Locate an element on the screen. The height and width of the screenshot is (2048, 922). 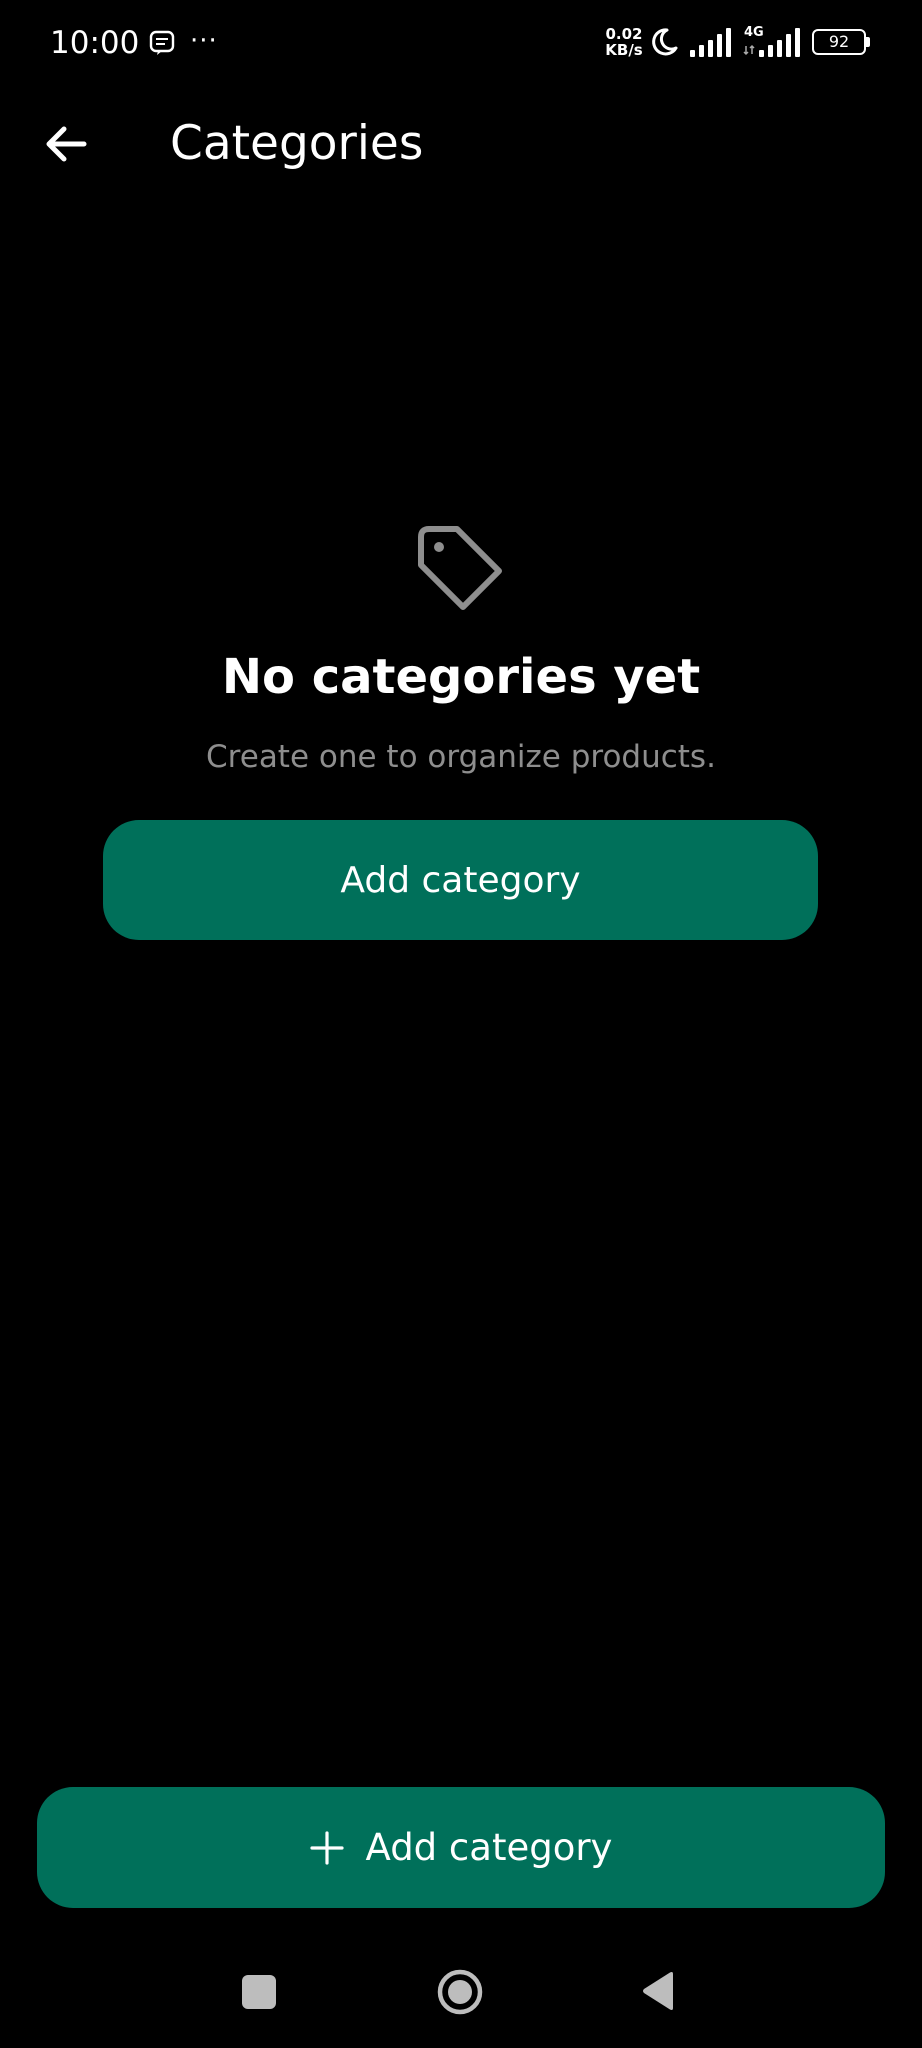
more-notifications-icon: ··· is located at coordinates (204, 41).